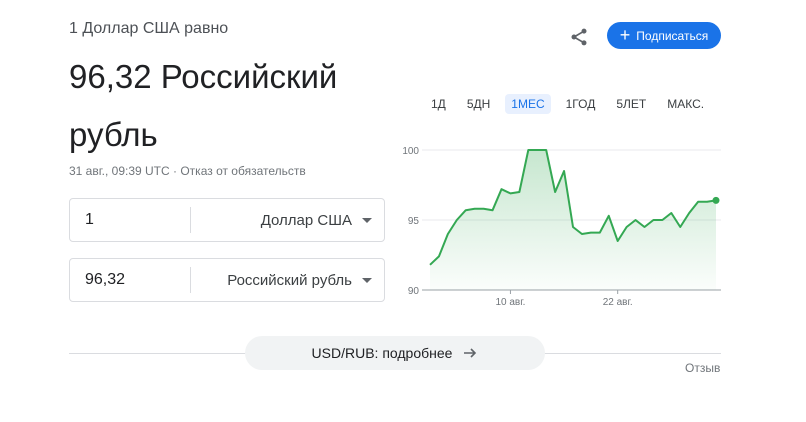 This screenshot has width=806, height=422. I want to click on feedback-link: Отзыв, so click(702, 368).